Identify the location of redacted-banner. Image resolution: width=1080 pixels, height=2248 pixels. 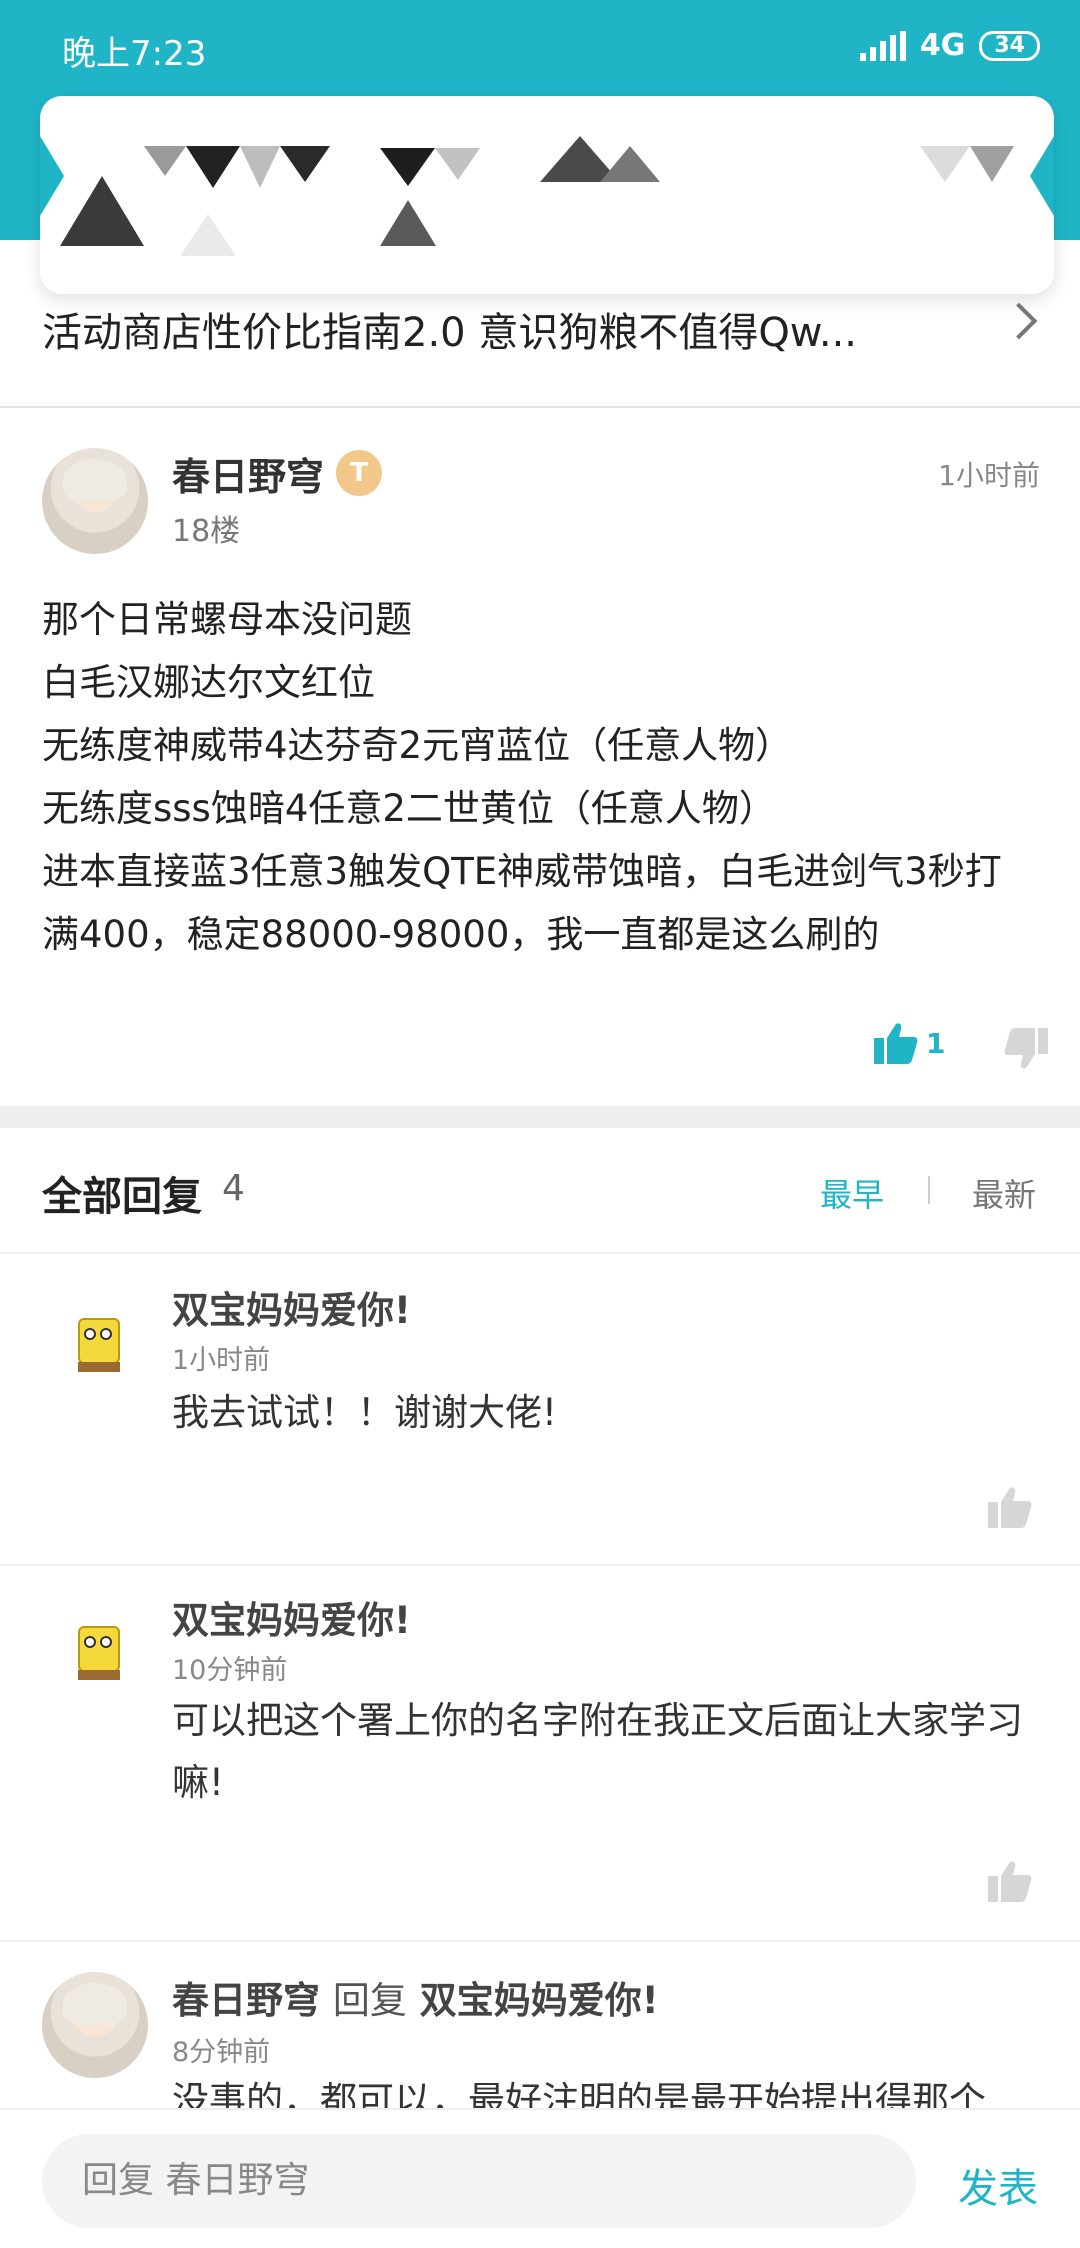
(547, 195).